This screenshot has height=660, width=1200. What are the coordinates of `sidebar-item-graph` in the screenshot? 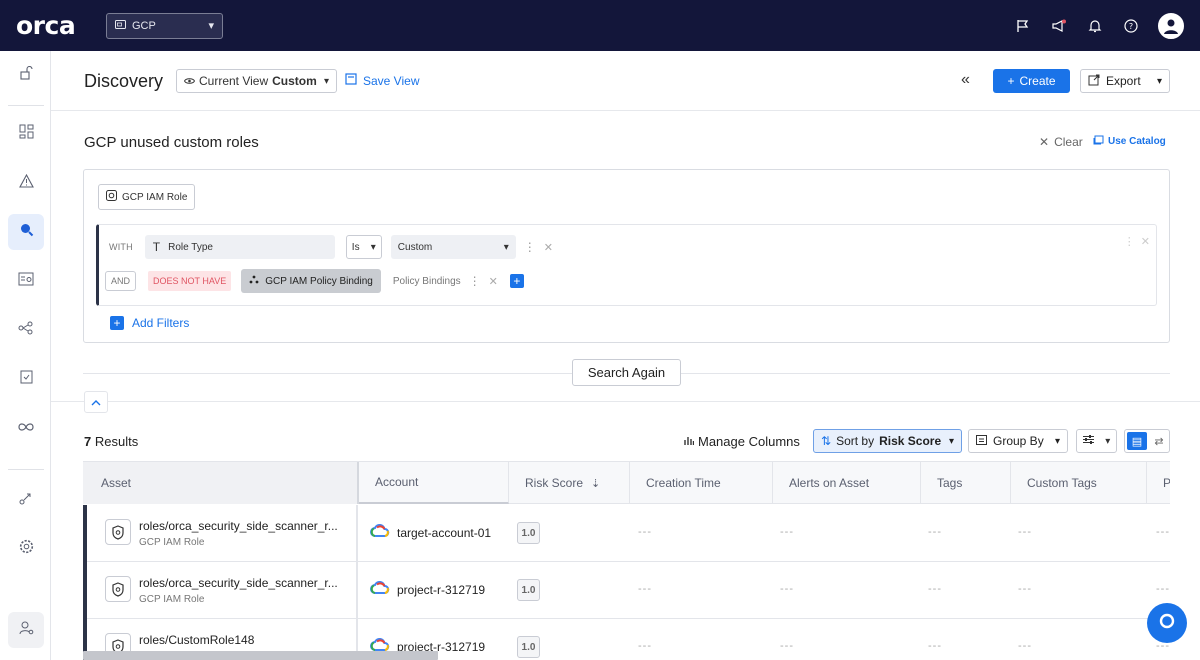 It's located at (26, 330).